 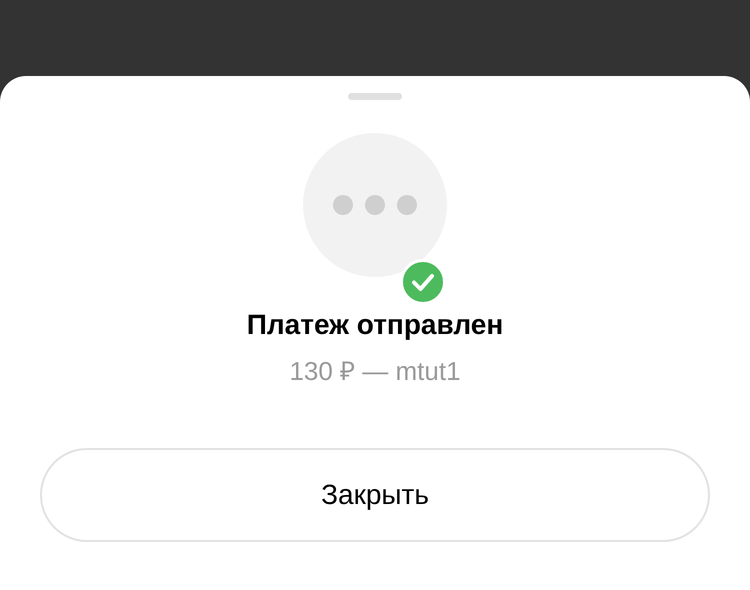 I want to click on drag-handle, so click(x=375, y=96).